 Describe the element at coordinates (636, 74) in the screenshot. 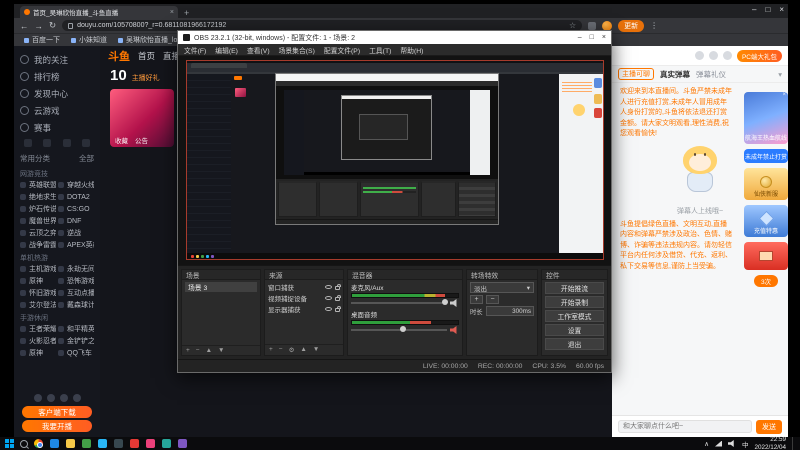

I see `tab-host-chat: 主播可聊` at that location.